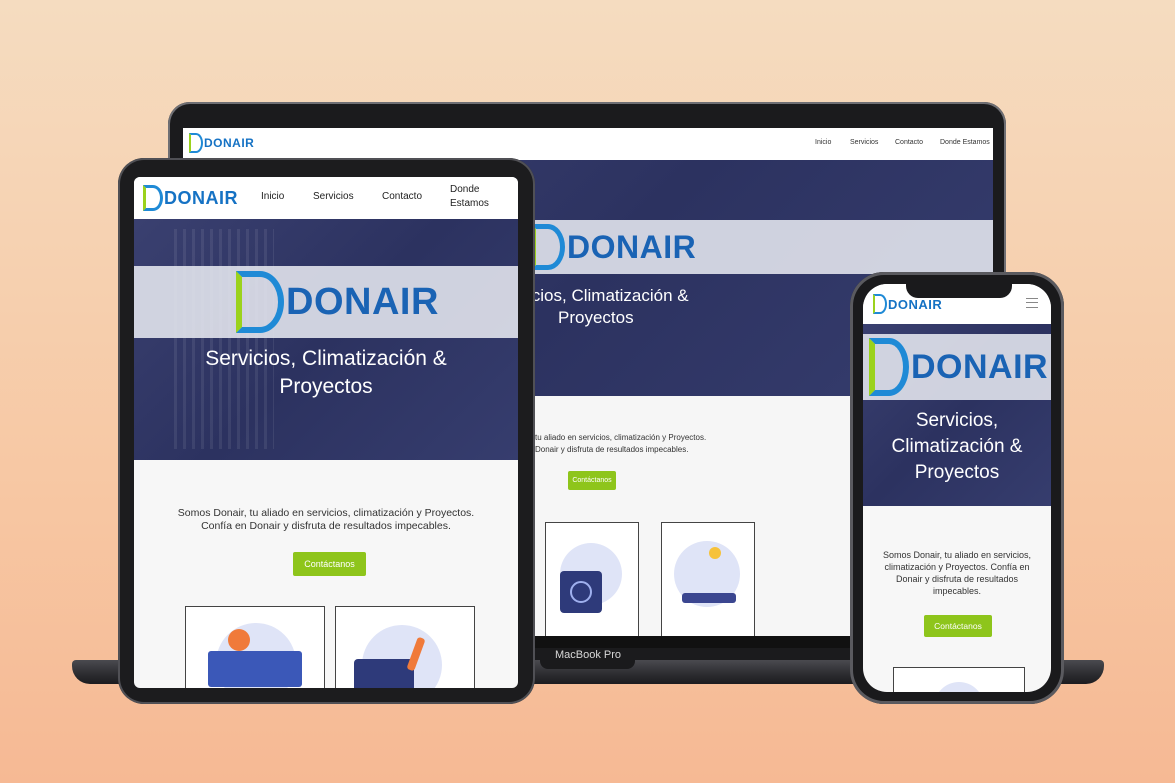 This screenshot has width=1175, height=783. What do you see at coordinates (469, 203) in the screenshot?
I see `nav-link-donde-line2: Estamos` at bounding box center [469, 203].